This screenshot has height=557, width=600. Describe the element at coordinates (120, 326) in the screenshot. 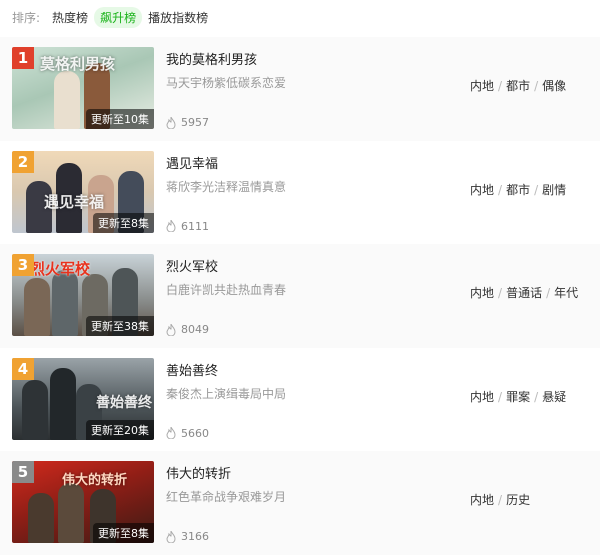

I see `update-status: 更新至38集` at that location.